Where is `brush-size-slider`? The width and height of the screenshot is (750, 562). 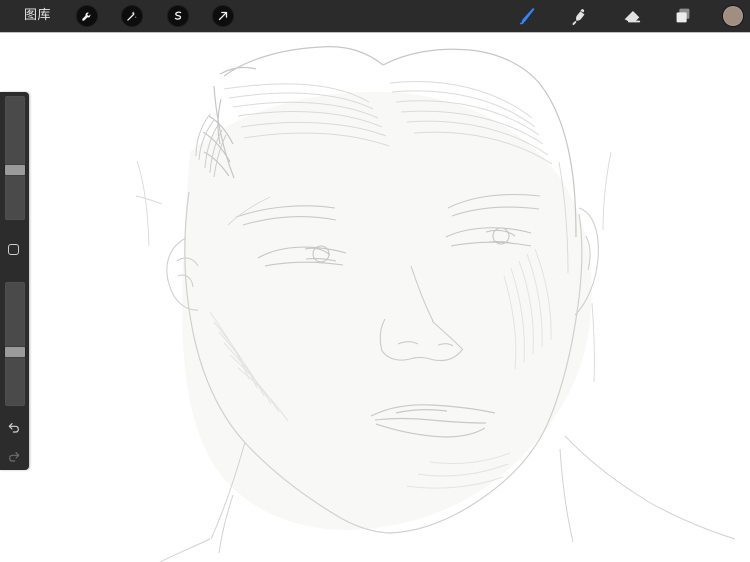 brush-size-slider is located at coordinates (15, 158).